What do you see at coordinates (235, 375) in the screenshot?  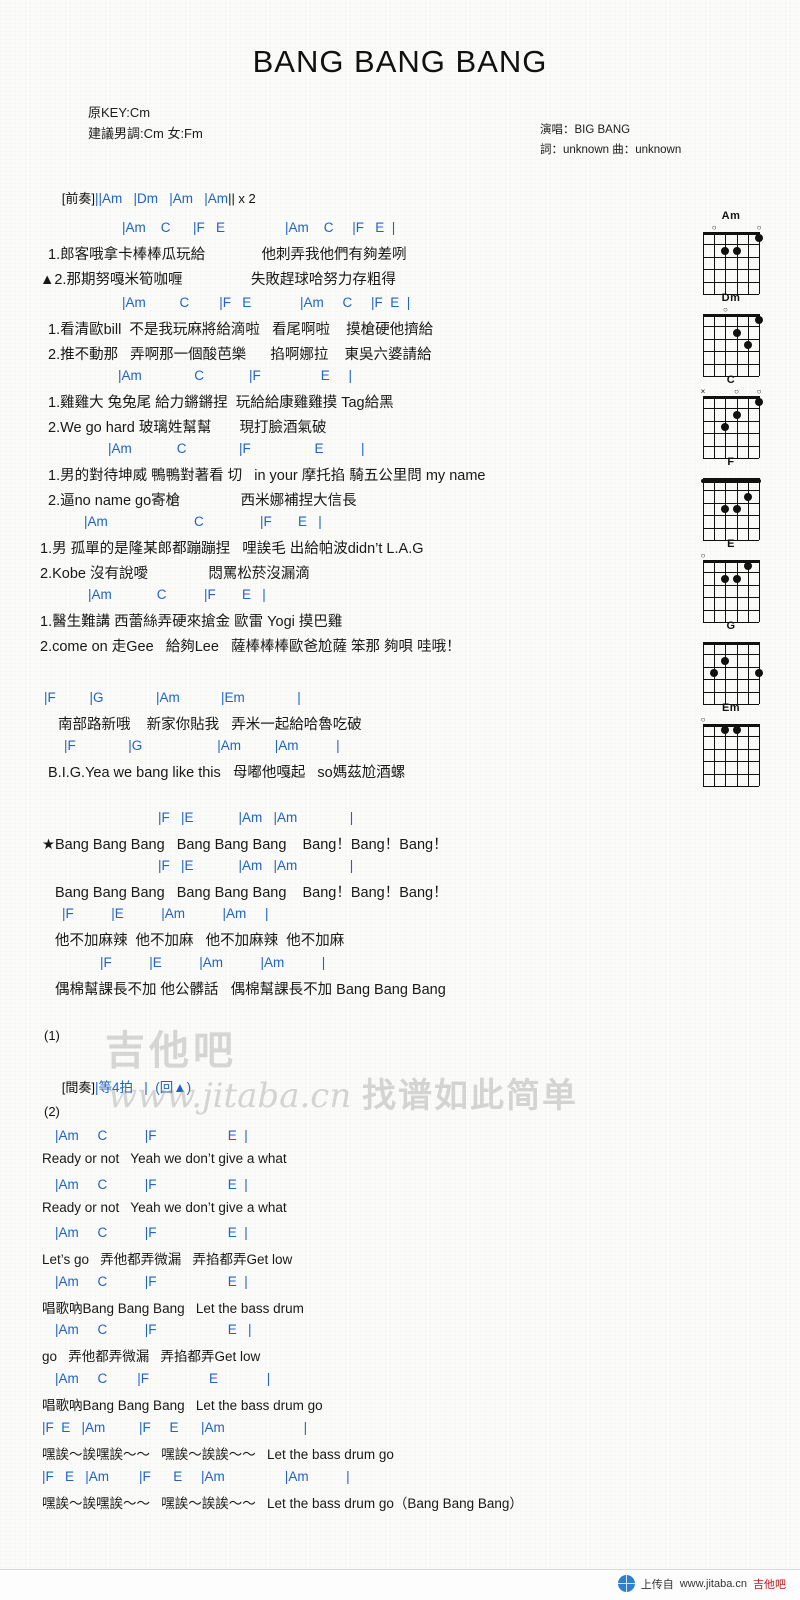 I see `verse-3-chords: |Am C |F E |` at bounding box center [235, 375].